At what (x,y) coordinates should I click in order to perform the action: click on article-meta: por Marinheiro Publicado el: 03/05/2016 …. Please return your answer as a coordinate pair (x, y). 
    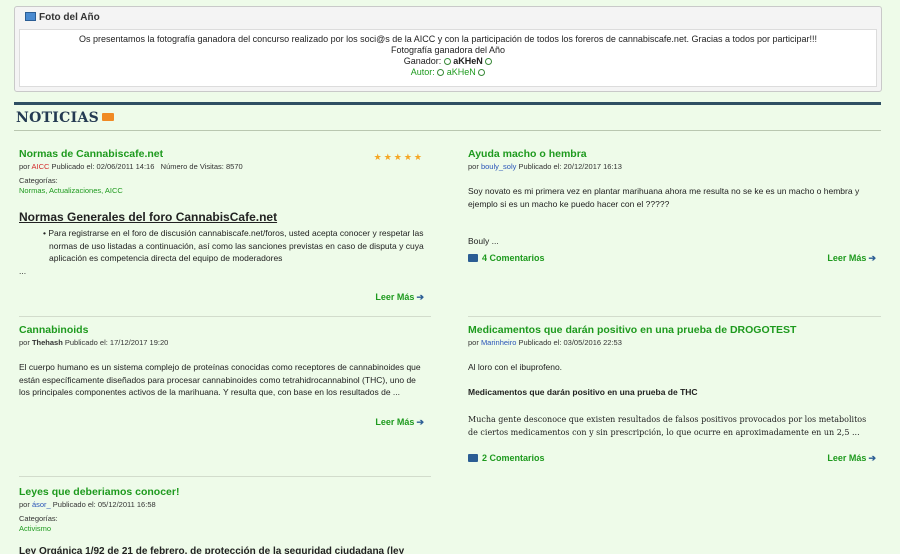
    Looking at the image, I should click on (672, 342).